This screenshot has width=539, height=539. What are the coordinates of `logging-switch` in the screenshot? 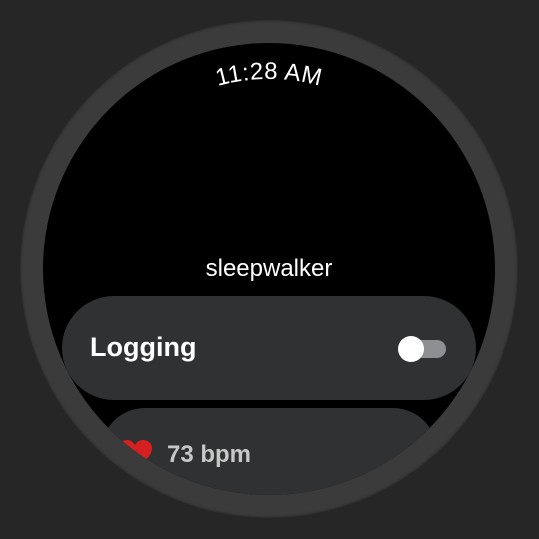 It's located at (423, 349).